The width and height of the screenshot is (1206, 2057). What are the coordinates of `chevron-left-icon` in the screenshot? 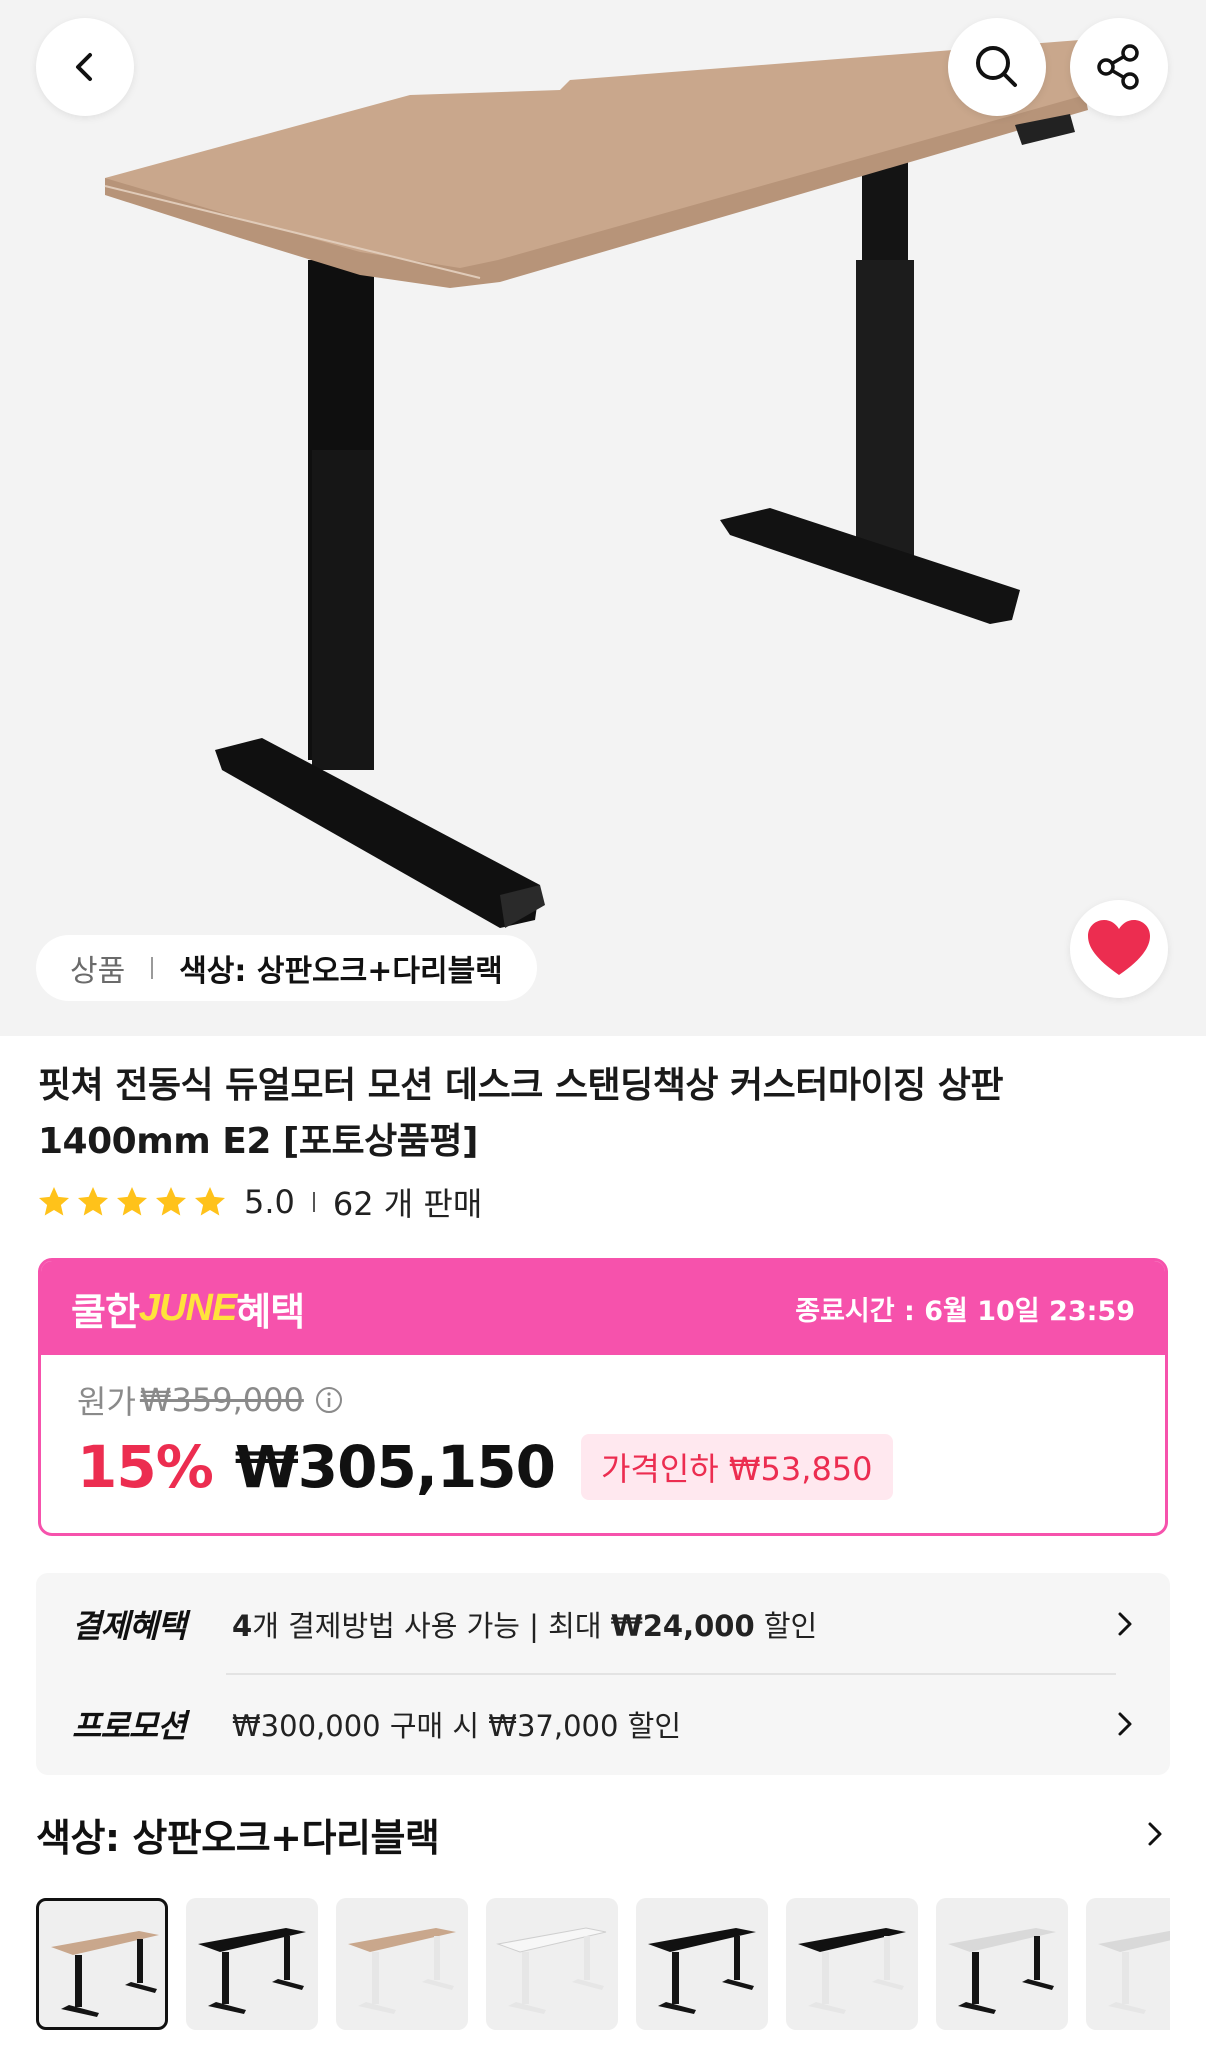 It's located at (84, 67).